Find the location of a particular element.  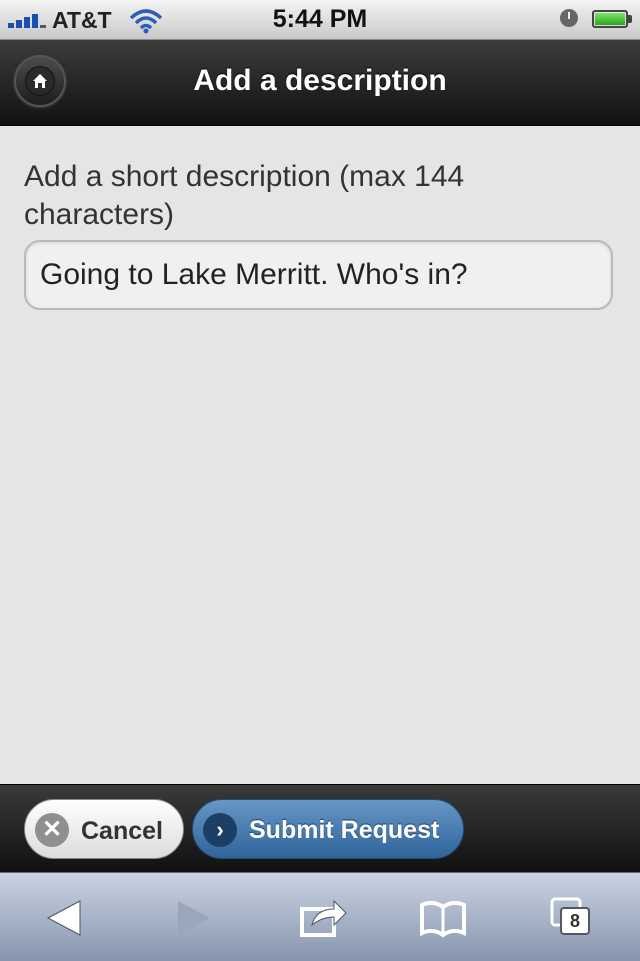

battery-icon is located at coordinates (610, 19).